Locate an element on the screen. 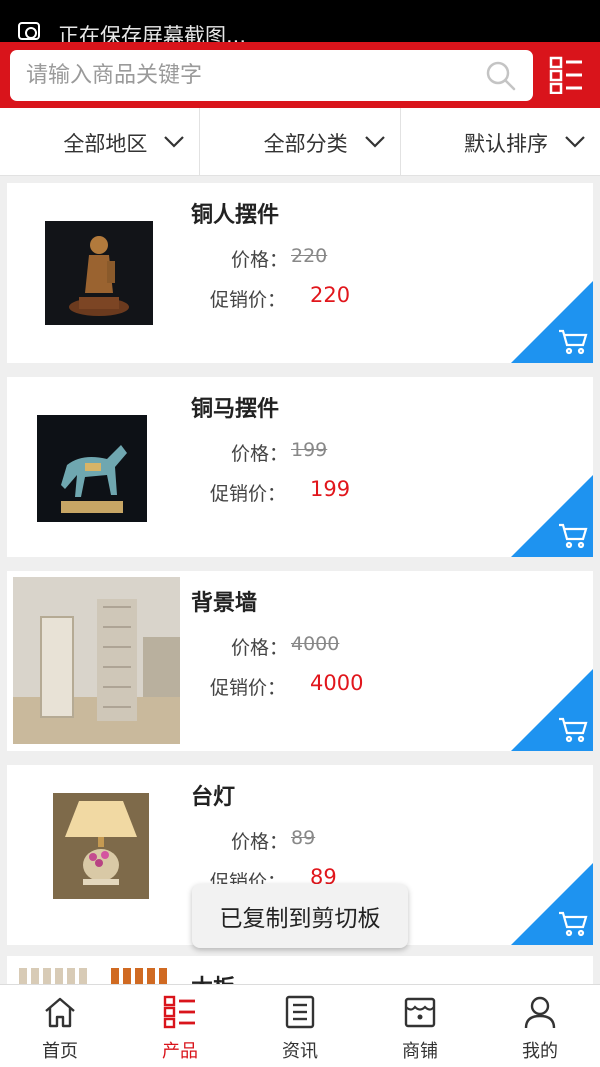 This screenshot has width=600, height=1067. shop-icon is located at coordinates (420, 1012).